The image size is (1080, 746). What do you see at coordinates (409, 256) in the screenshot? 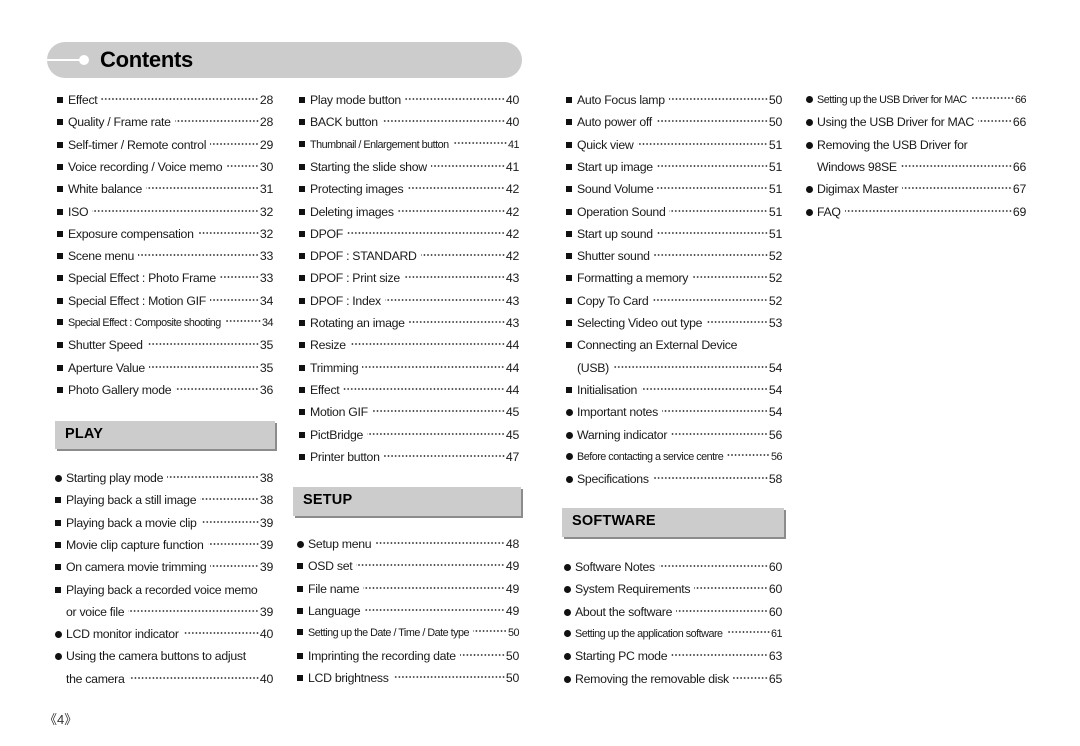
I see `toc-entry: DPOF : STANDARD 42` at bounding box center [409, 256].